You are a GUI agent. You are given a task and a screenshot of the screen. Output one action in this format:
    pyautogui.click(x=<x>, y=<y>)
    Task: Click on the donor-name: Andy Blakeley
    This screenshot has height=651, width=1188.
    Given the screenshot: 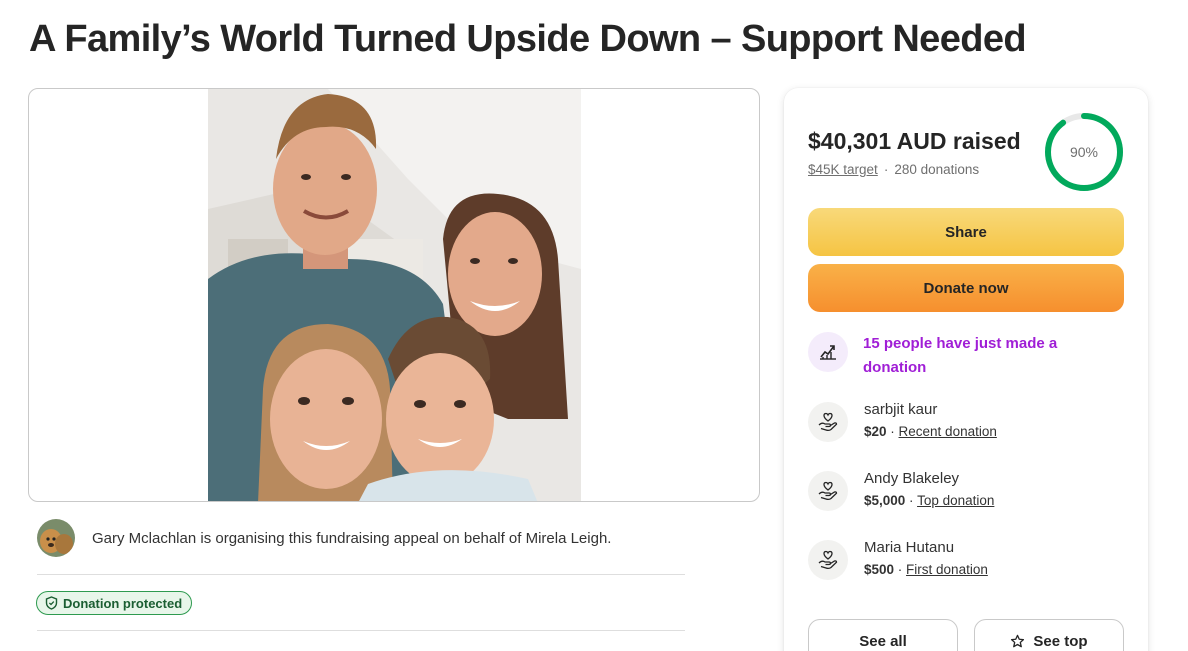 What is the action you would take?
    pyautogui.click(x=912, y=478)
    